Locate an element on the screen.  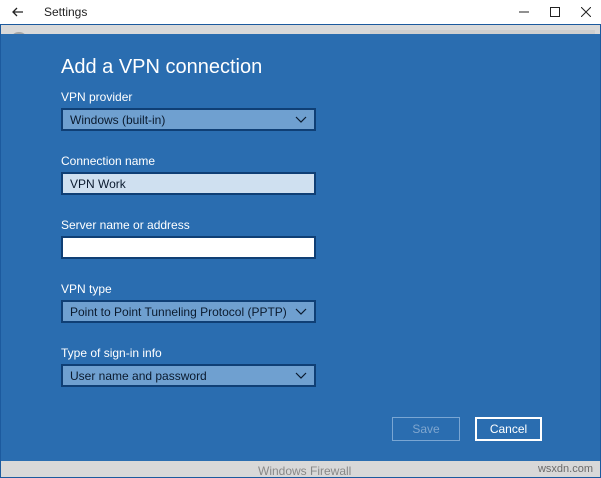
dialog-title: Add a VPN connection is located at coordinates (162, 67).